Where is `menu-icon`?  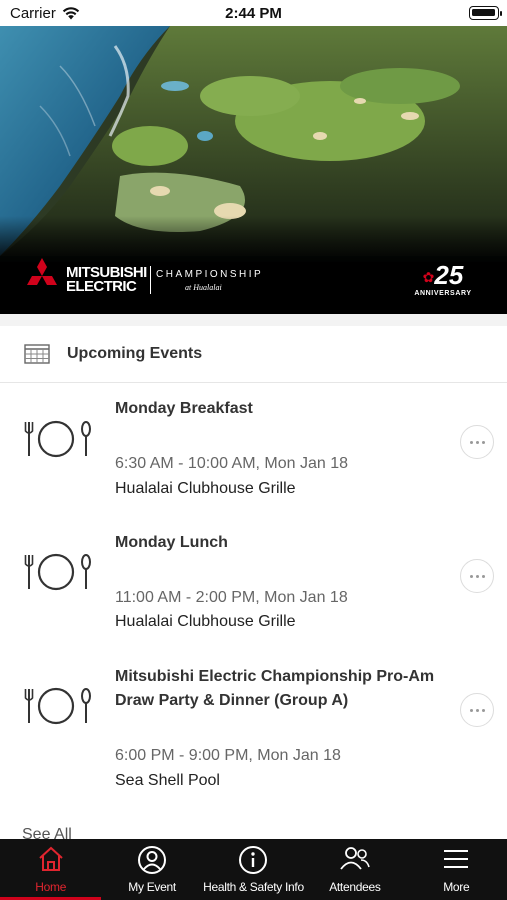 menu-icon is located at coordinates (456, 859).